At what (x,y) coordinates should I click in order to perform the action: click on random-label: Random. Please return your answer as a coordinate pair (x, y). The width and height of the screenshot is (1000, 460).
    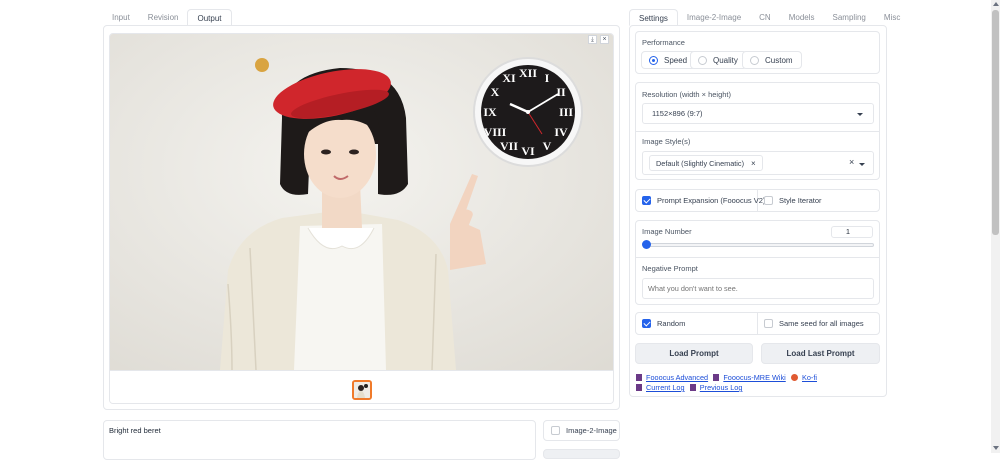
    Looking at the image, I should click on (671, 323).